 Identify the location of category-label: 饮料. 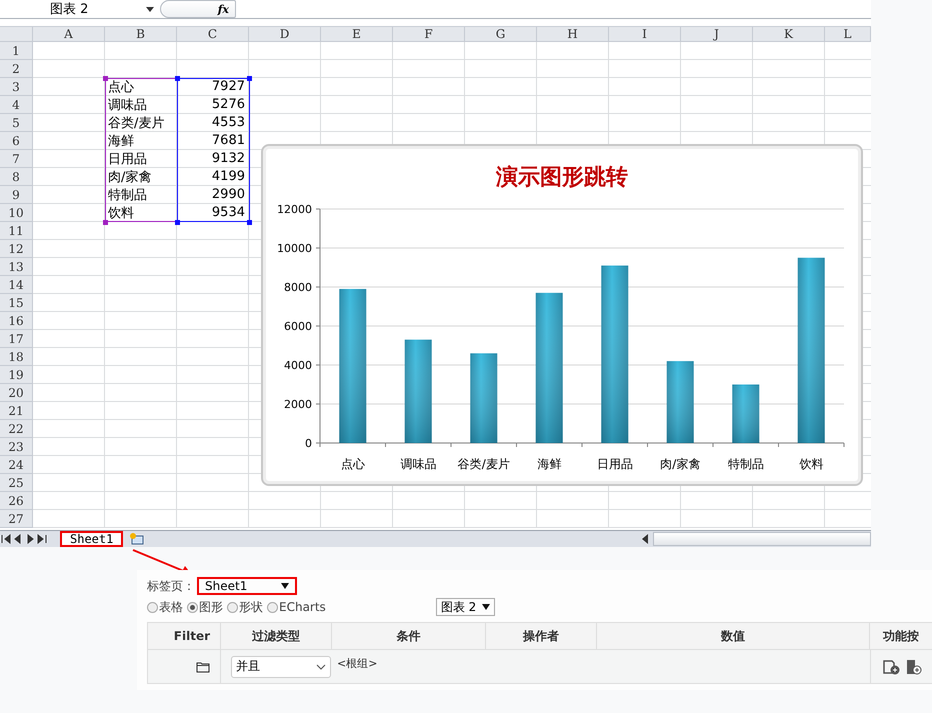
(811, 464).